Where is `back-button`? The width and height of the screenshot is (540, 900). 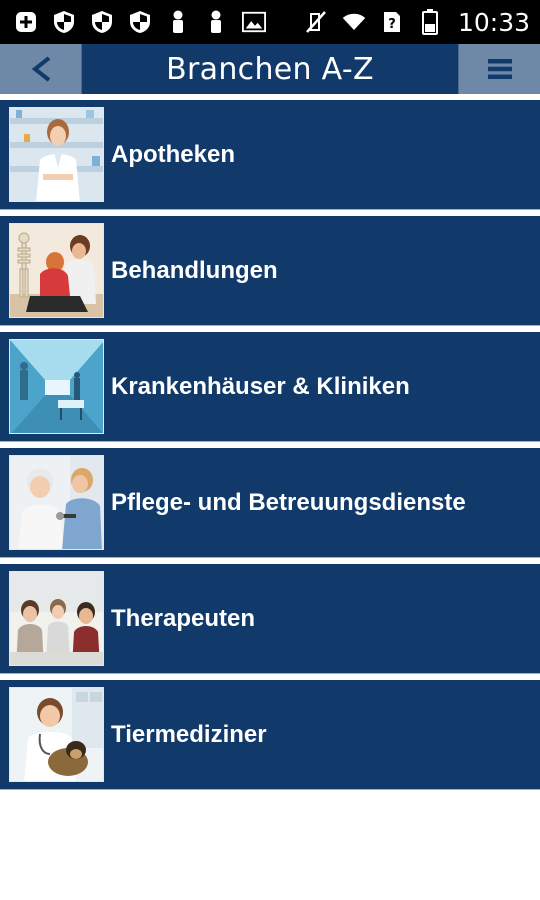
back-button is located at coordinates (41, 69).